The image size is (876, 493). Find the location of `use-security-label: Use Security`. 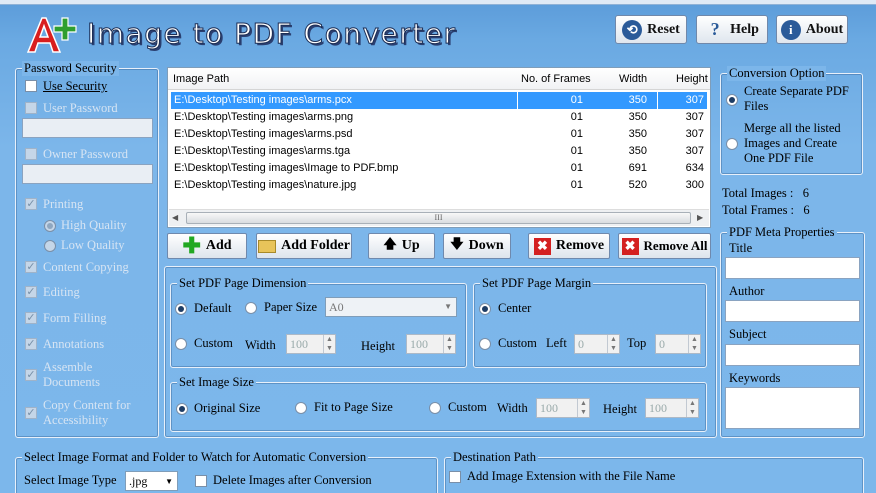

use-security-label: Use Security is located at coordinates (75, 86).